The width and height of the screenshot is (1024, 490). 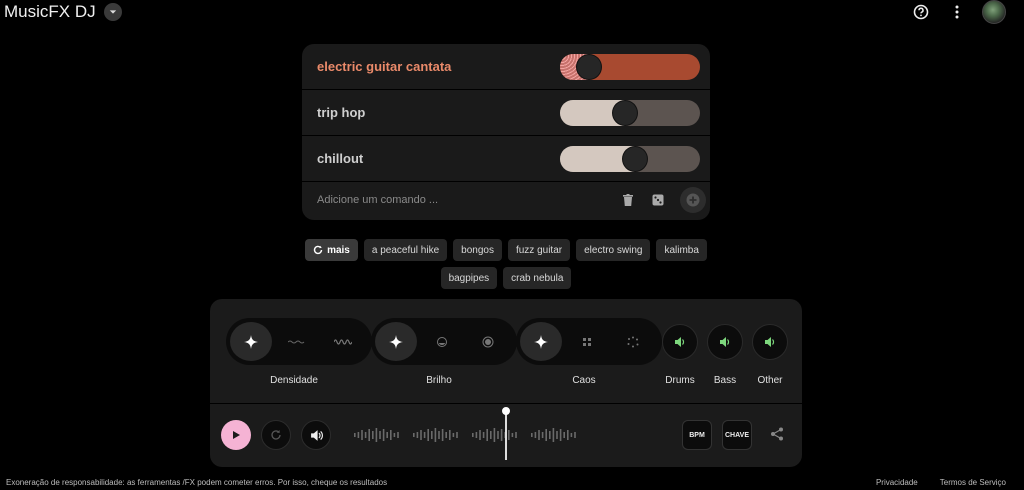 I want to click on chaos-low-option, so click(x=587, y=341).